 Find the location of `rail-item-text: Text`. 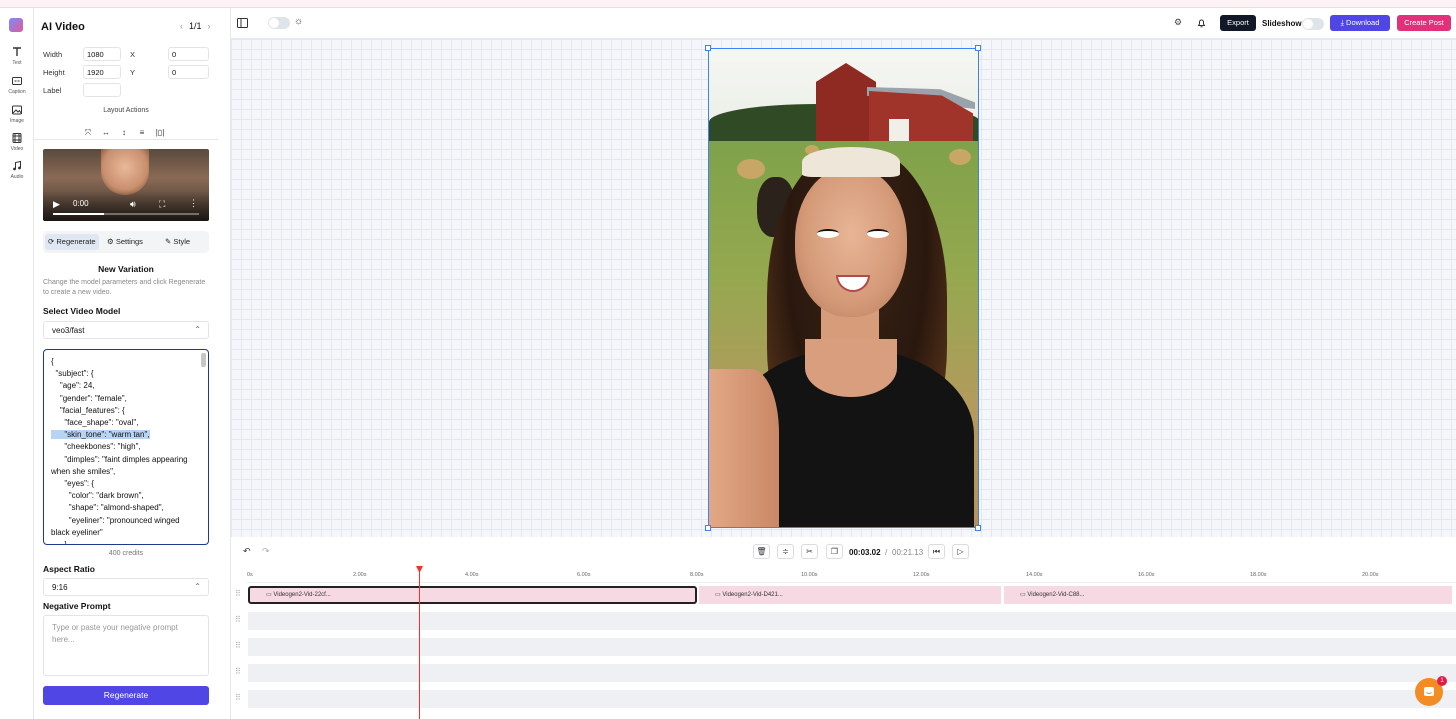

rail-item-text: Text is located at coordinates (17, 56).